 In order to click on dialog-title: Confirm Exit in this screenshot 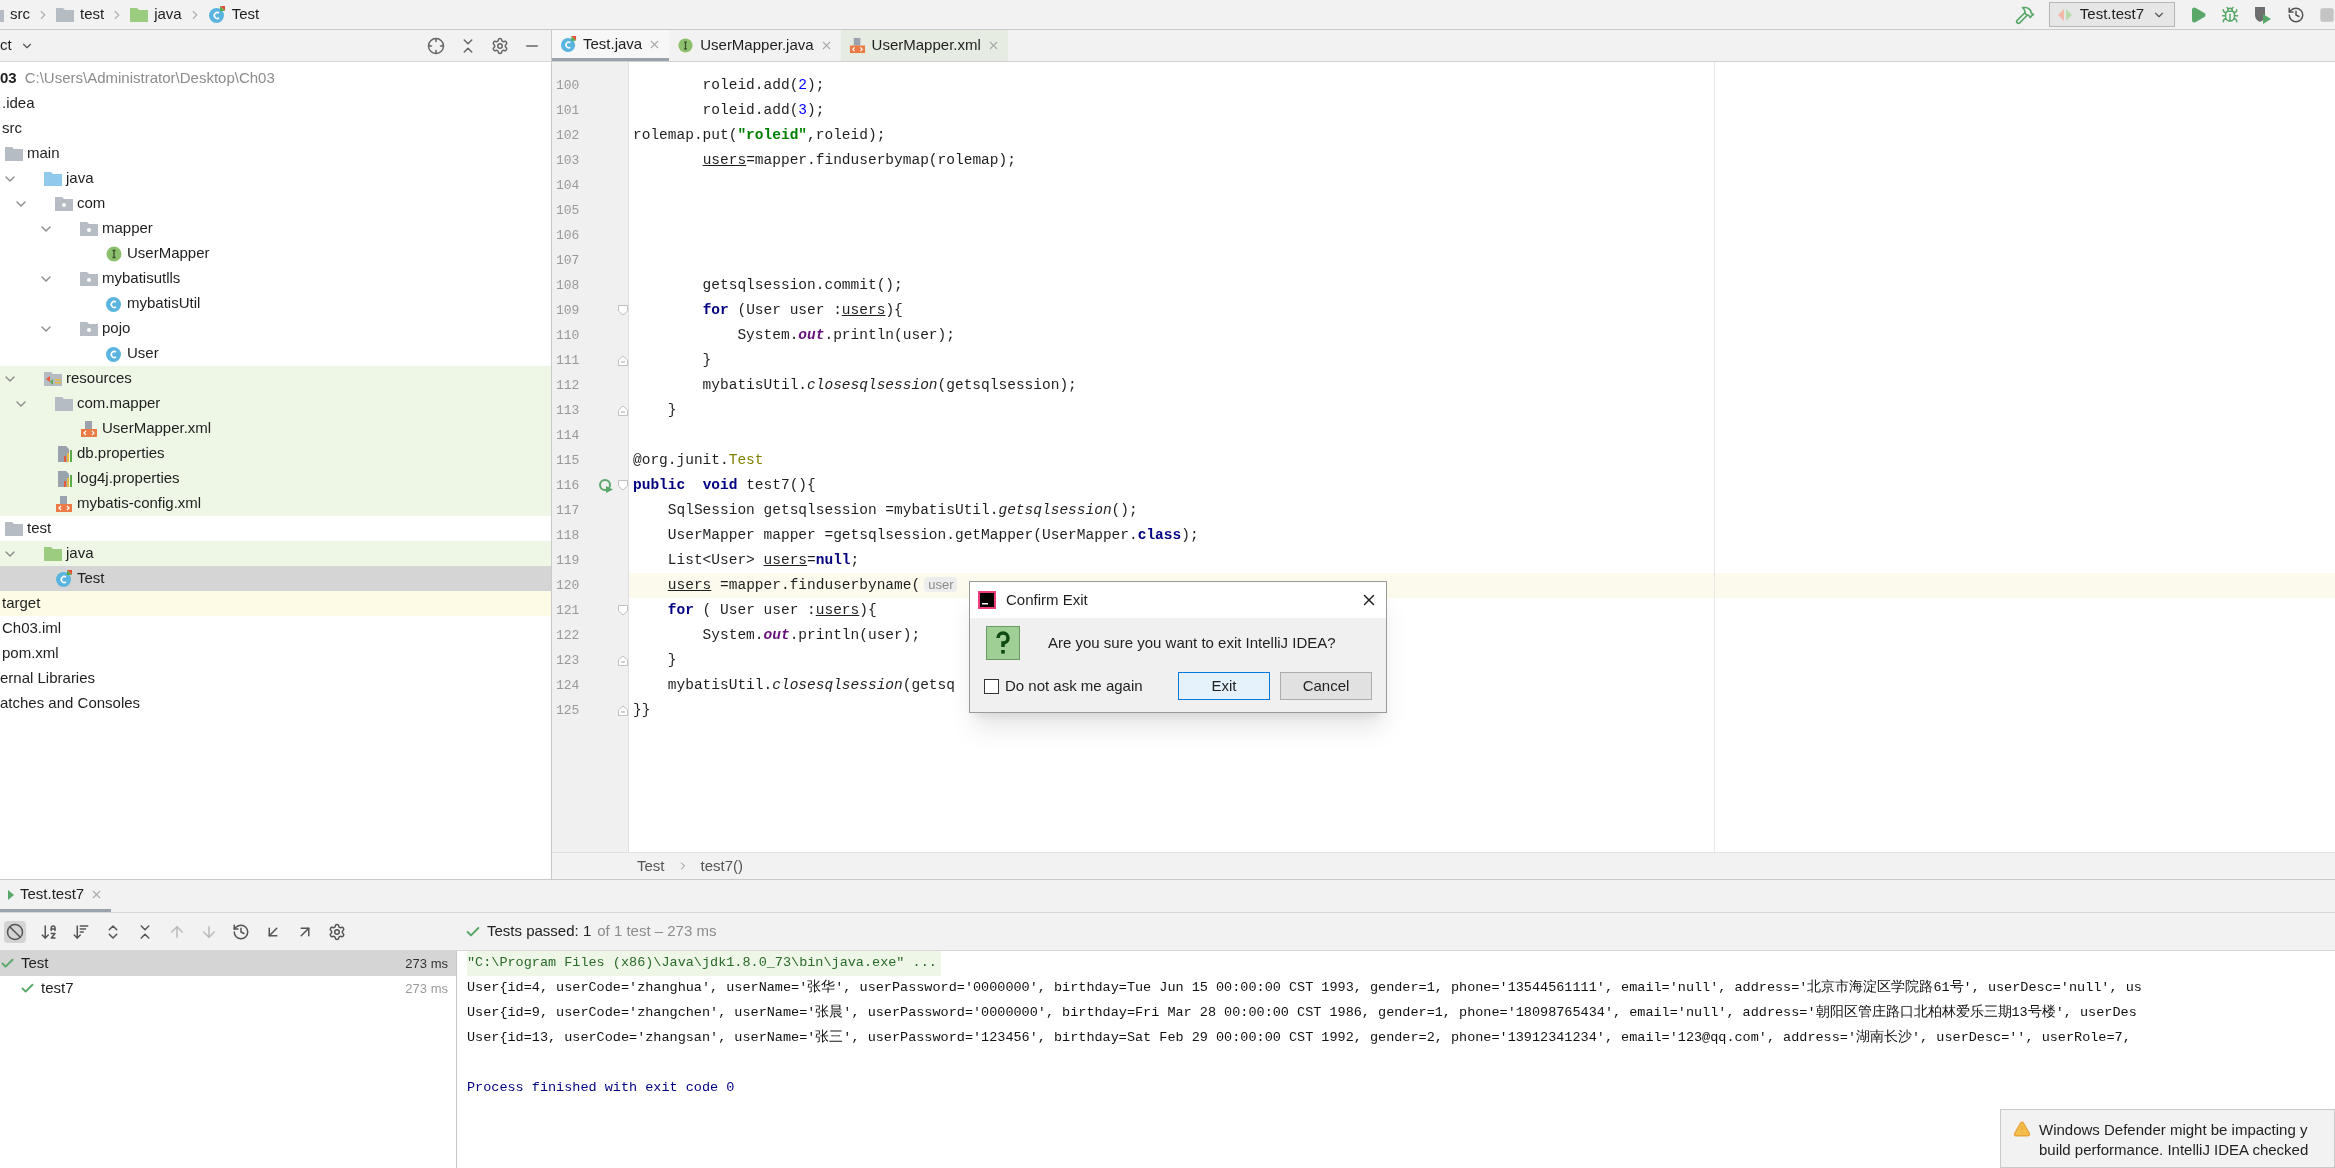, I will do `click(1047, 599)`.